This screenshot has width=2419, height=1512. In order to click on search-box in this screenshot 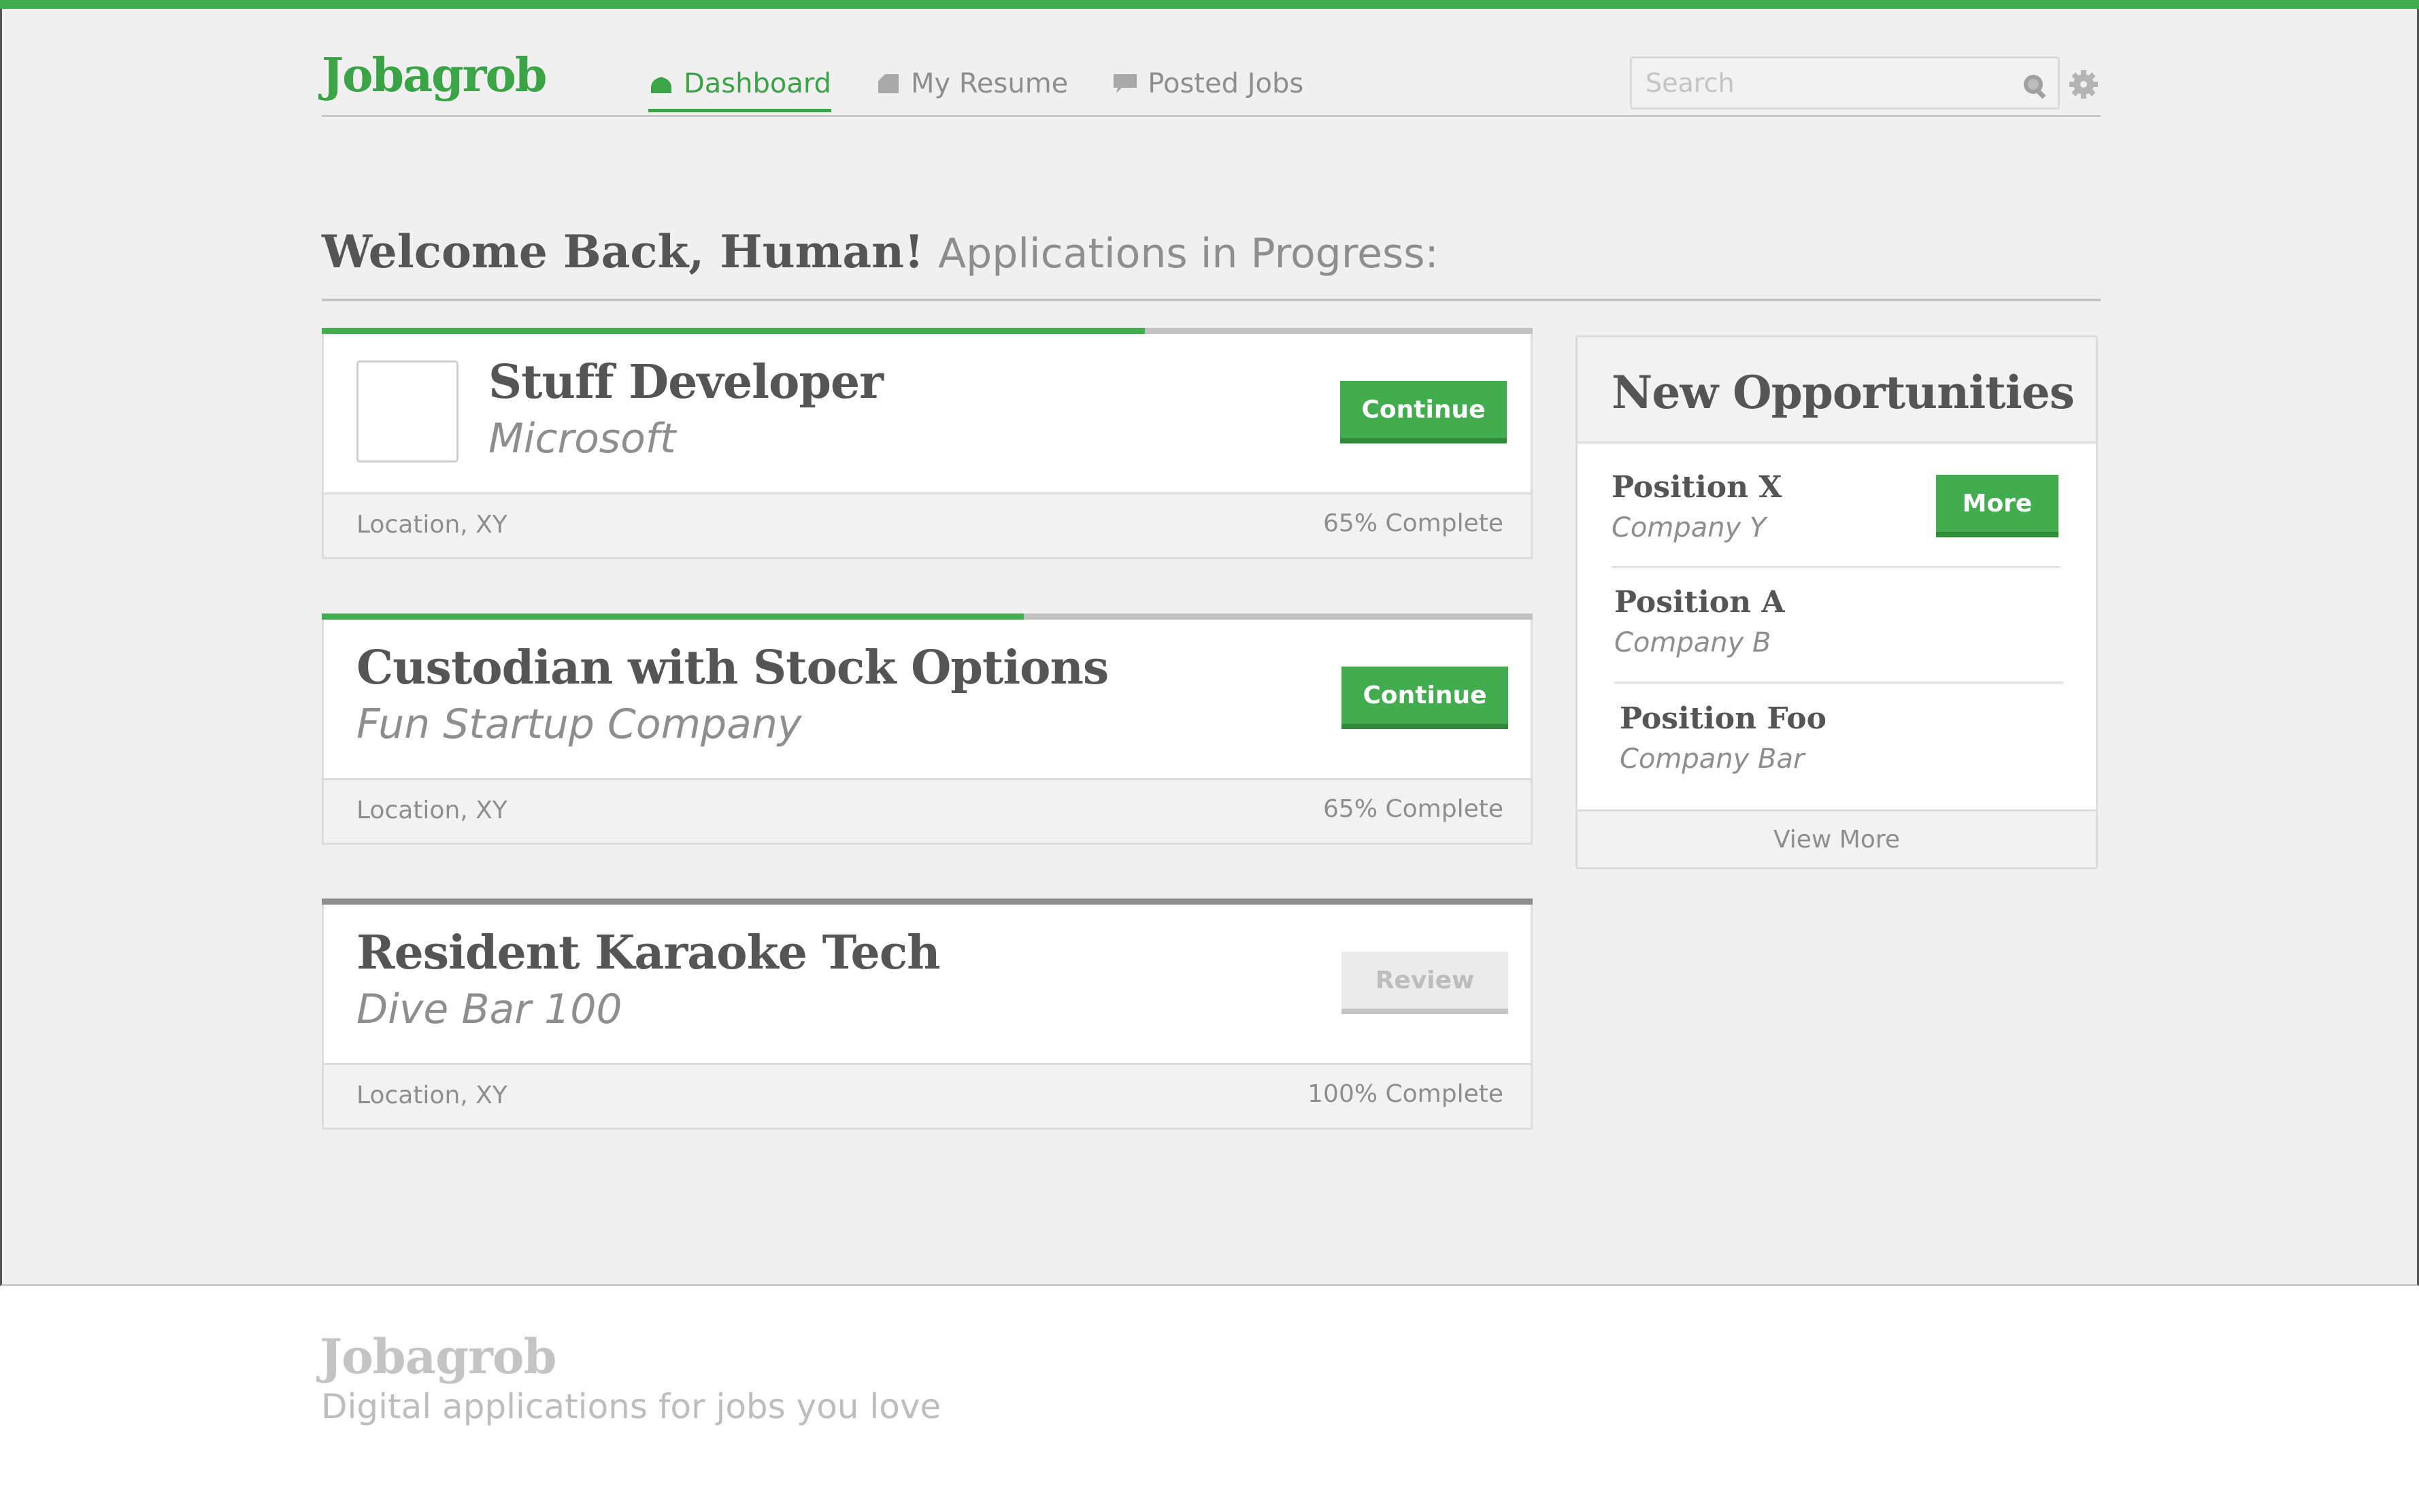, I will do `click(1845, 83)`.